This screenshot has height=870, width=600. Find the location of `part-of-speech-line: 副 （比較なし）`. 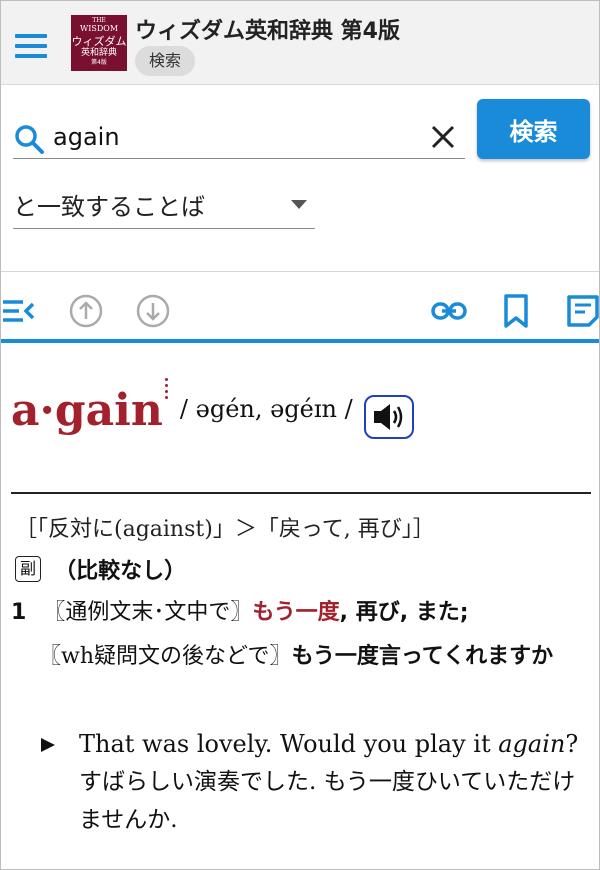

part-of-speech-line: 副 （比較なし） is located at coordinates (100, 570).